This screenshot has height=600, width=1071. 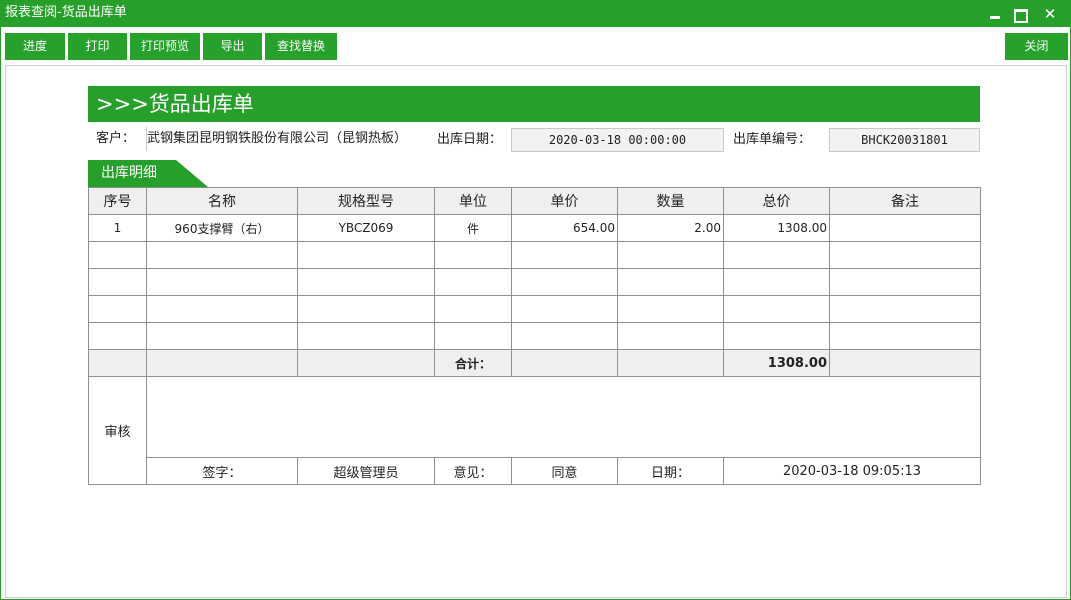 What do you see at coordinates (772, 139) in the screenshot?
I see `number-label: 出库单编号：` at bounding box center [772, 139].